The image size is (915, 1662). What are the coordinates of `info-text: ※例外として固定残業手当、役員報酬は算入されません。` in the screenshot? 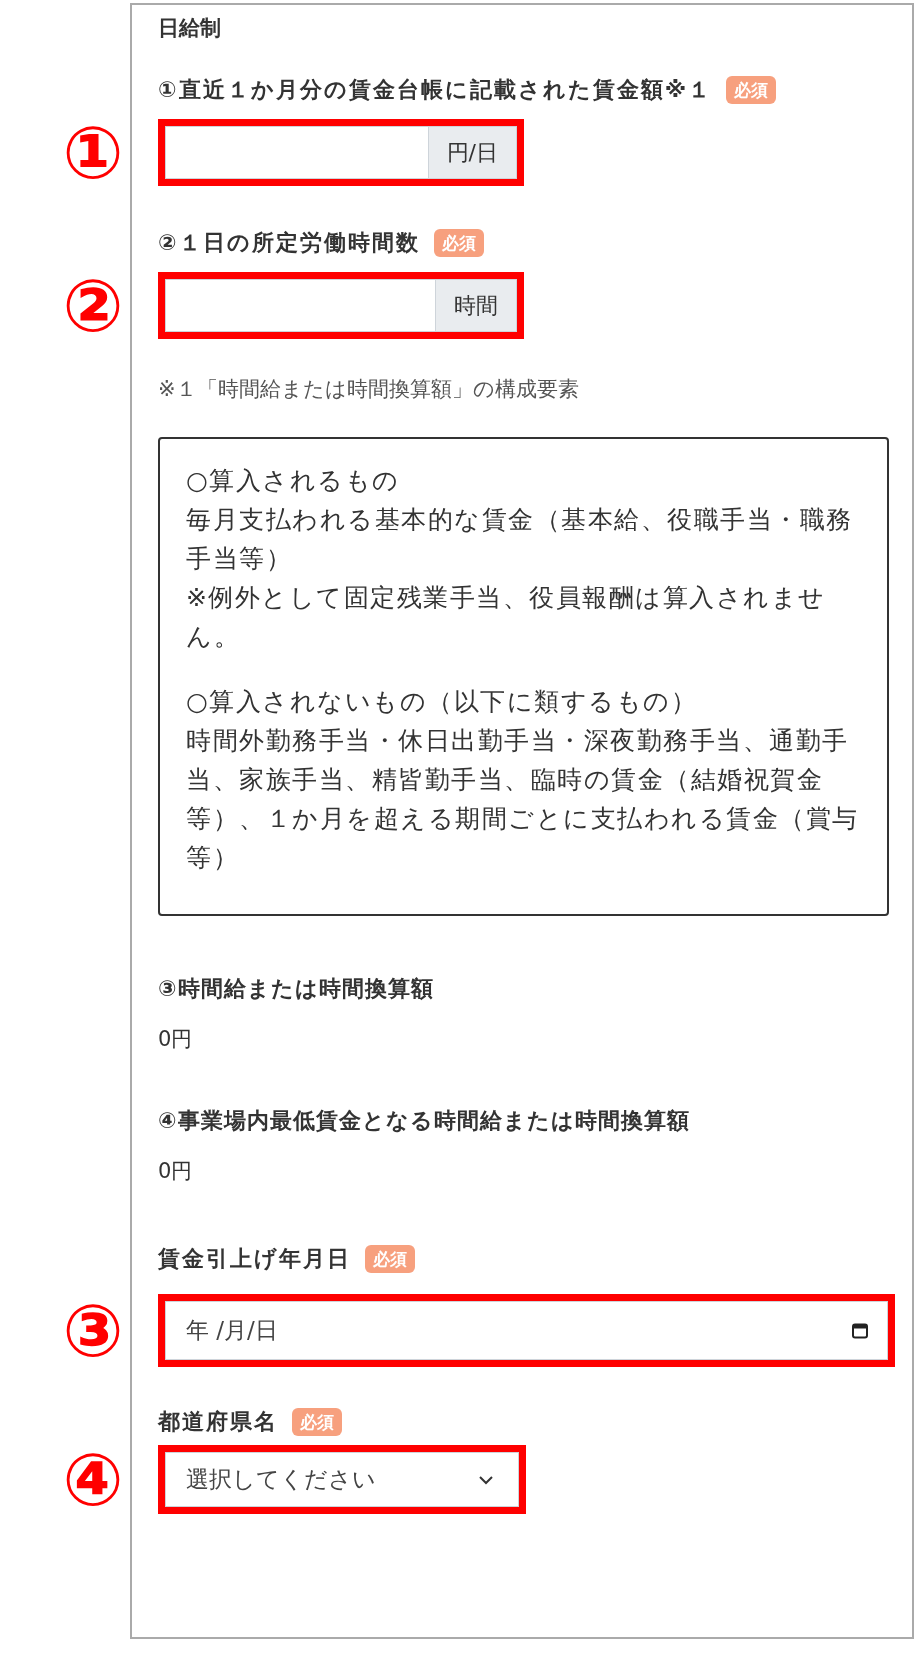 It's located at (506, 617).